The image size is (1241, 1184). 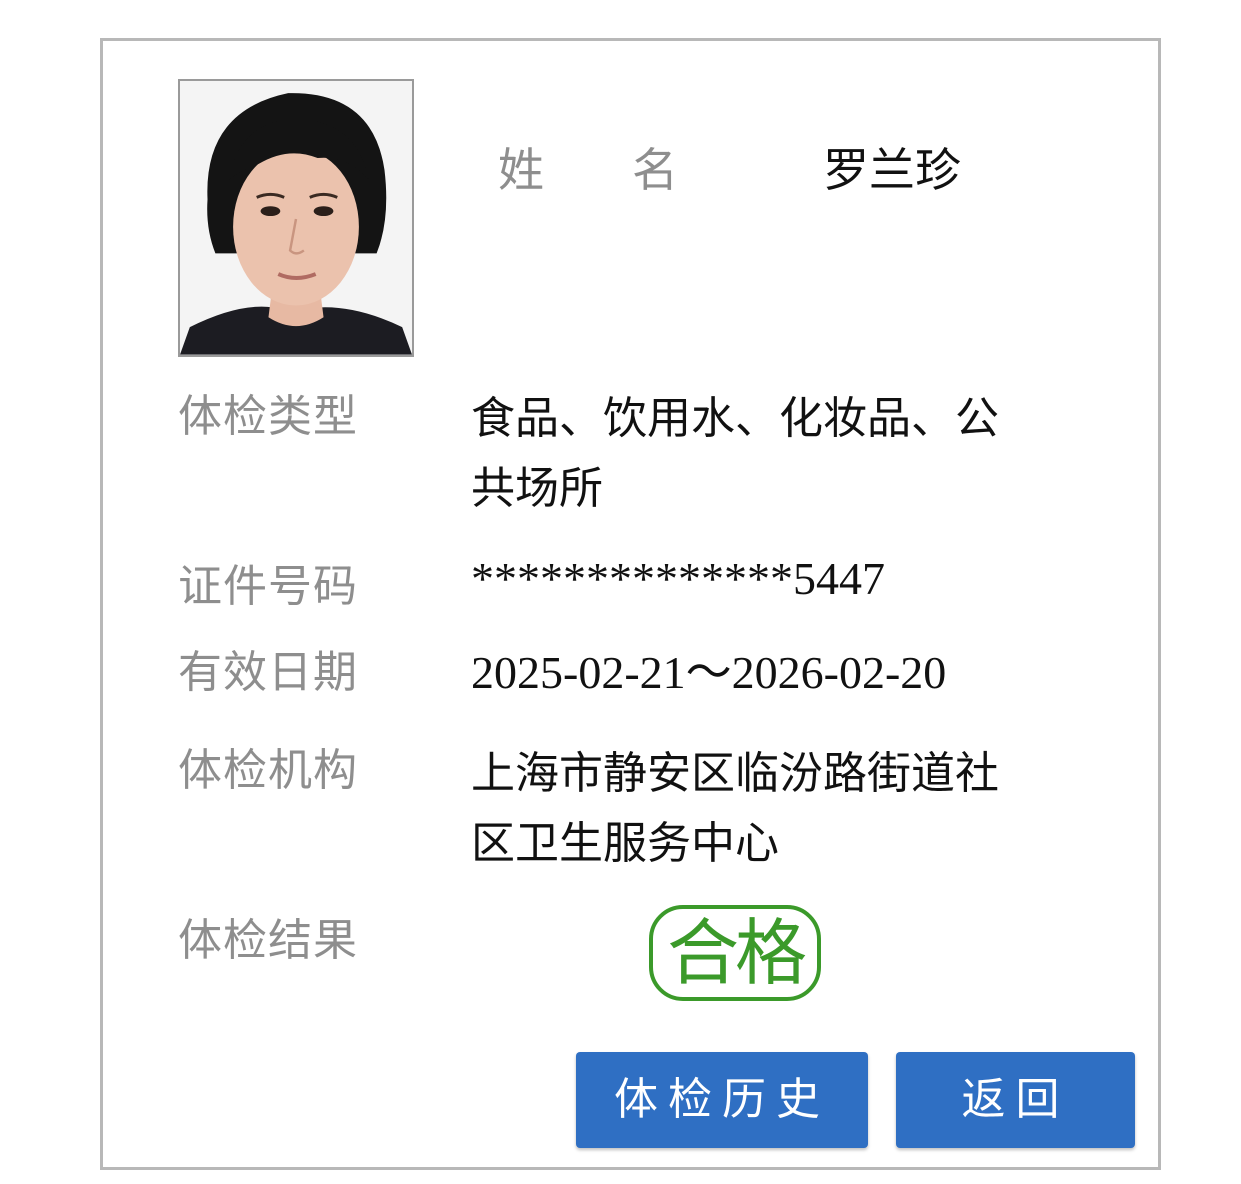 I want to click on name-value: 罗兰珍, so click(x=892, y=170).